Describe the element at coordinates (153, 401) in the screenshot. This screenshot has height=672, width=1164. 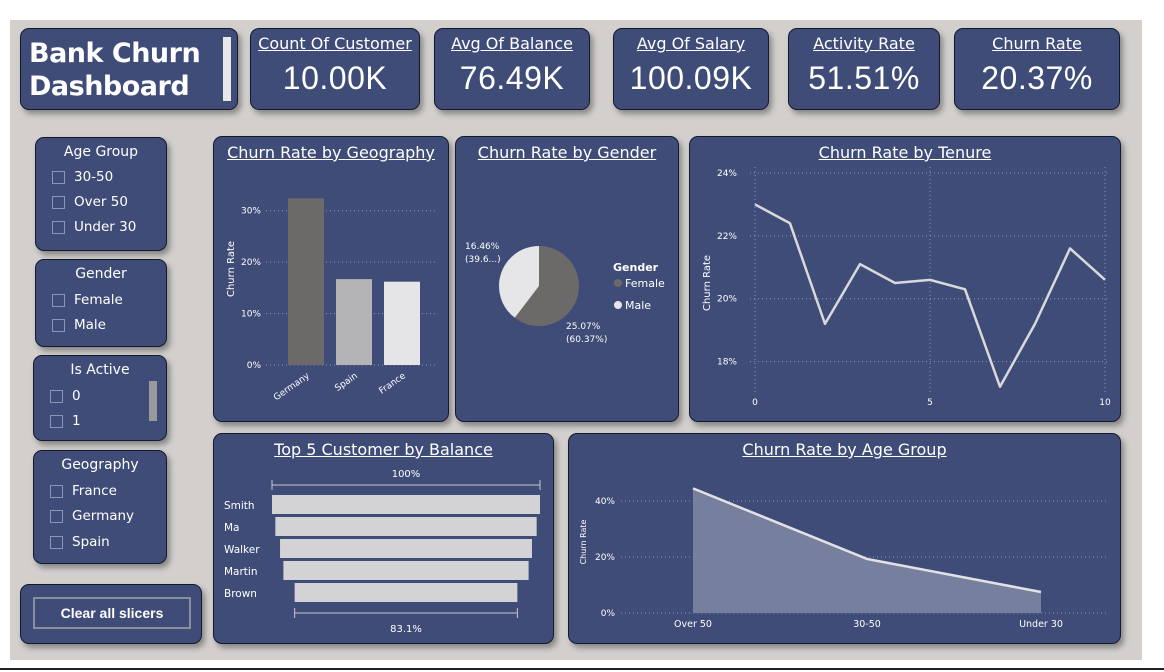
I see `slicer-scrollbar` at that location.